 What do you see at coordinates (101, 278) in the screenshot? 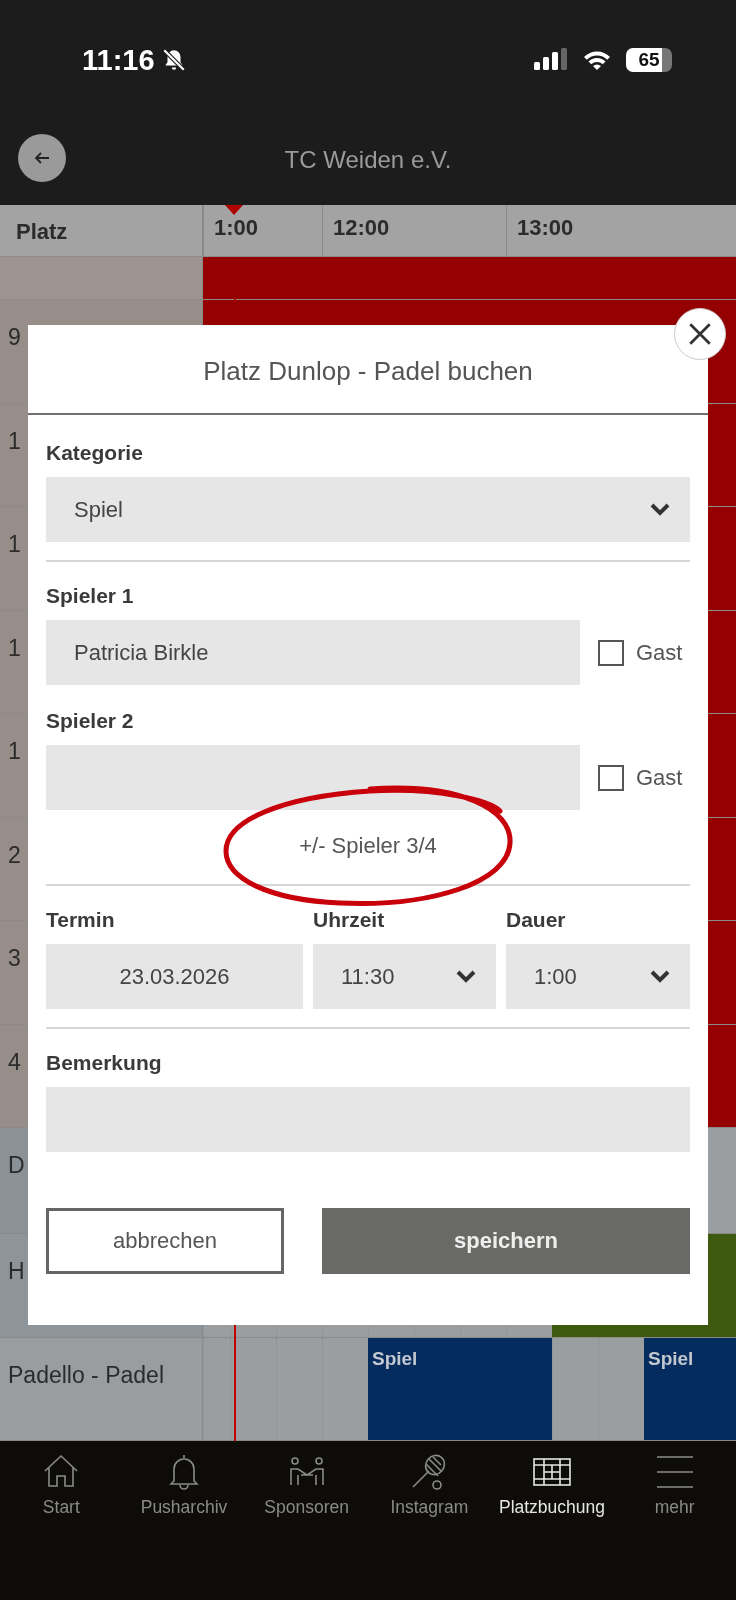
I see `court-name` at bounding box center [101, 278].